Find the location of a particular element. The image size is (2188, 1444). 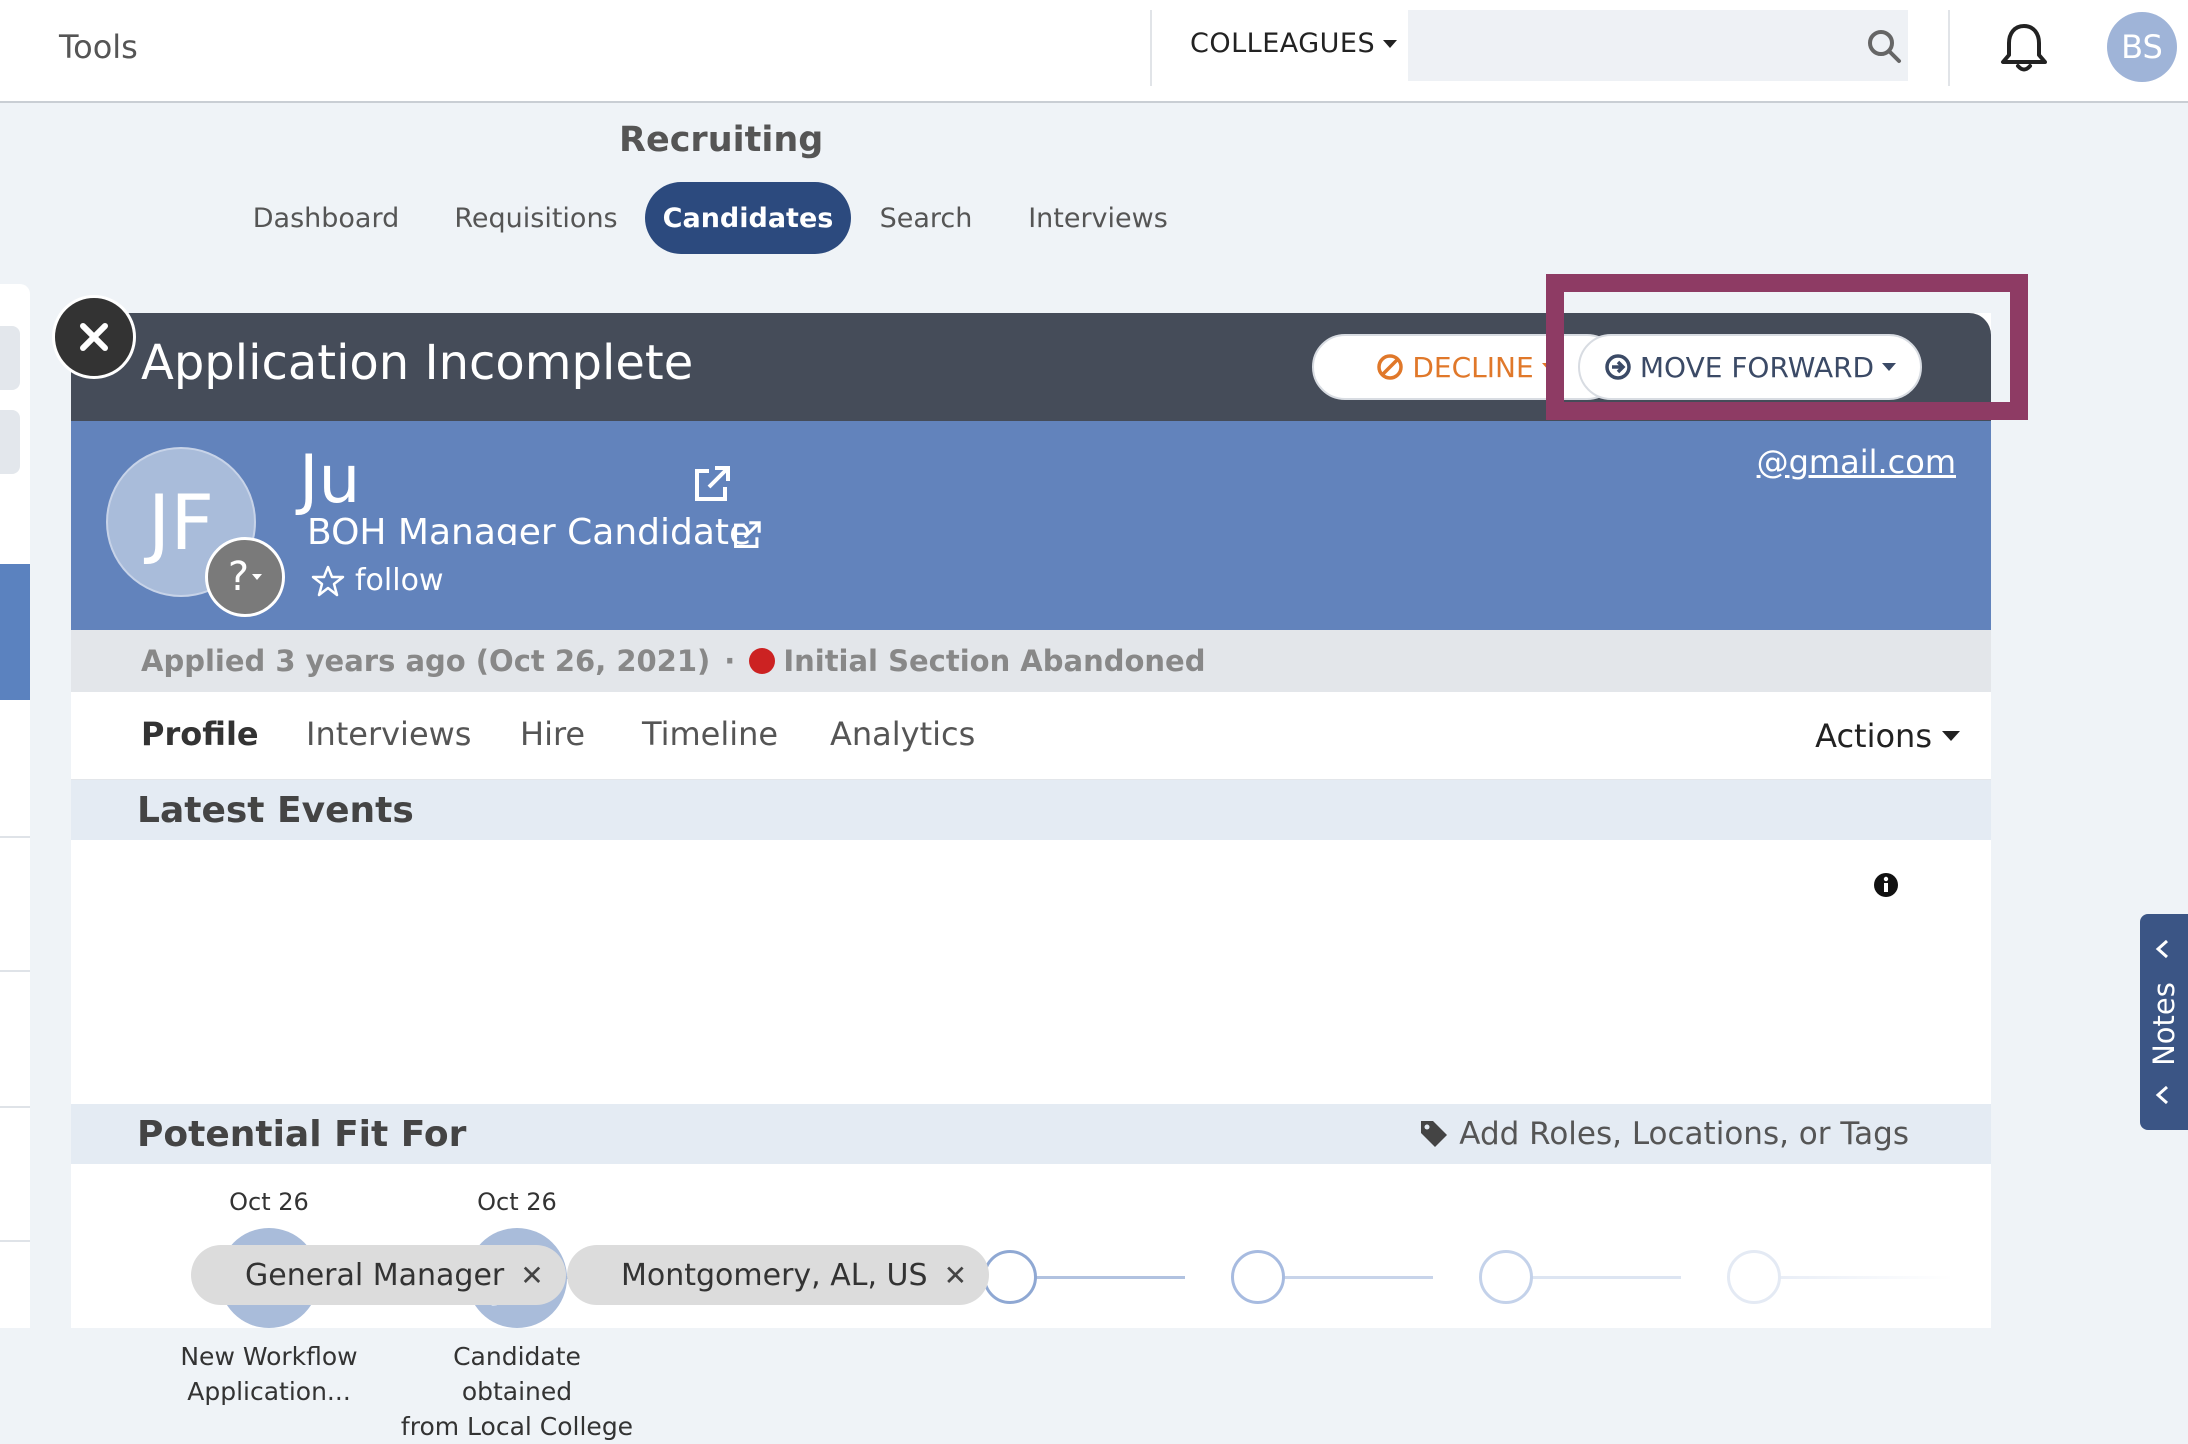

app-title: Tools is located at coordinates (98, 47).